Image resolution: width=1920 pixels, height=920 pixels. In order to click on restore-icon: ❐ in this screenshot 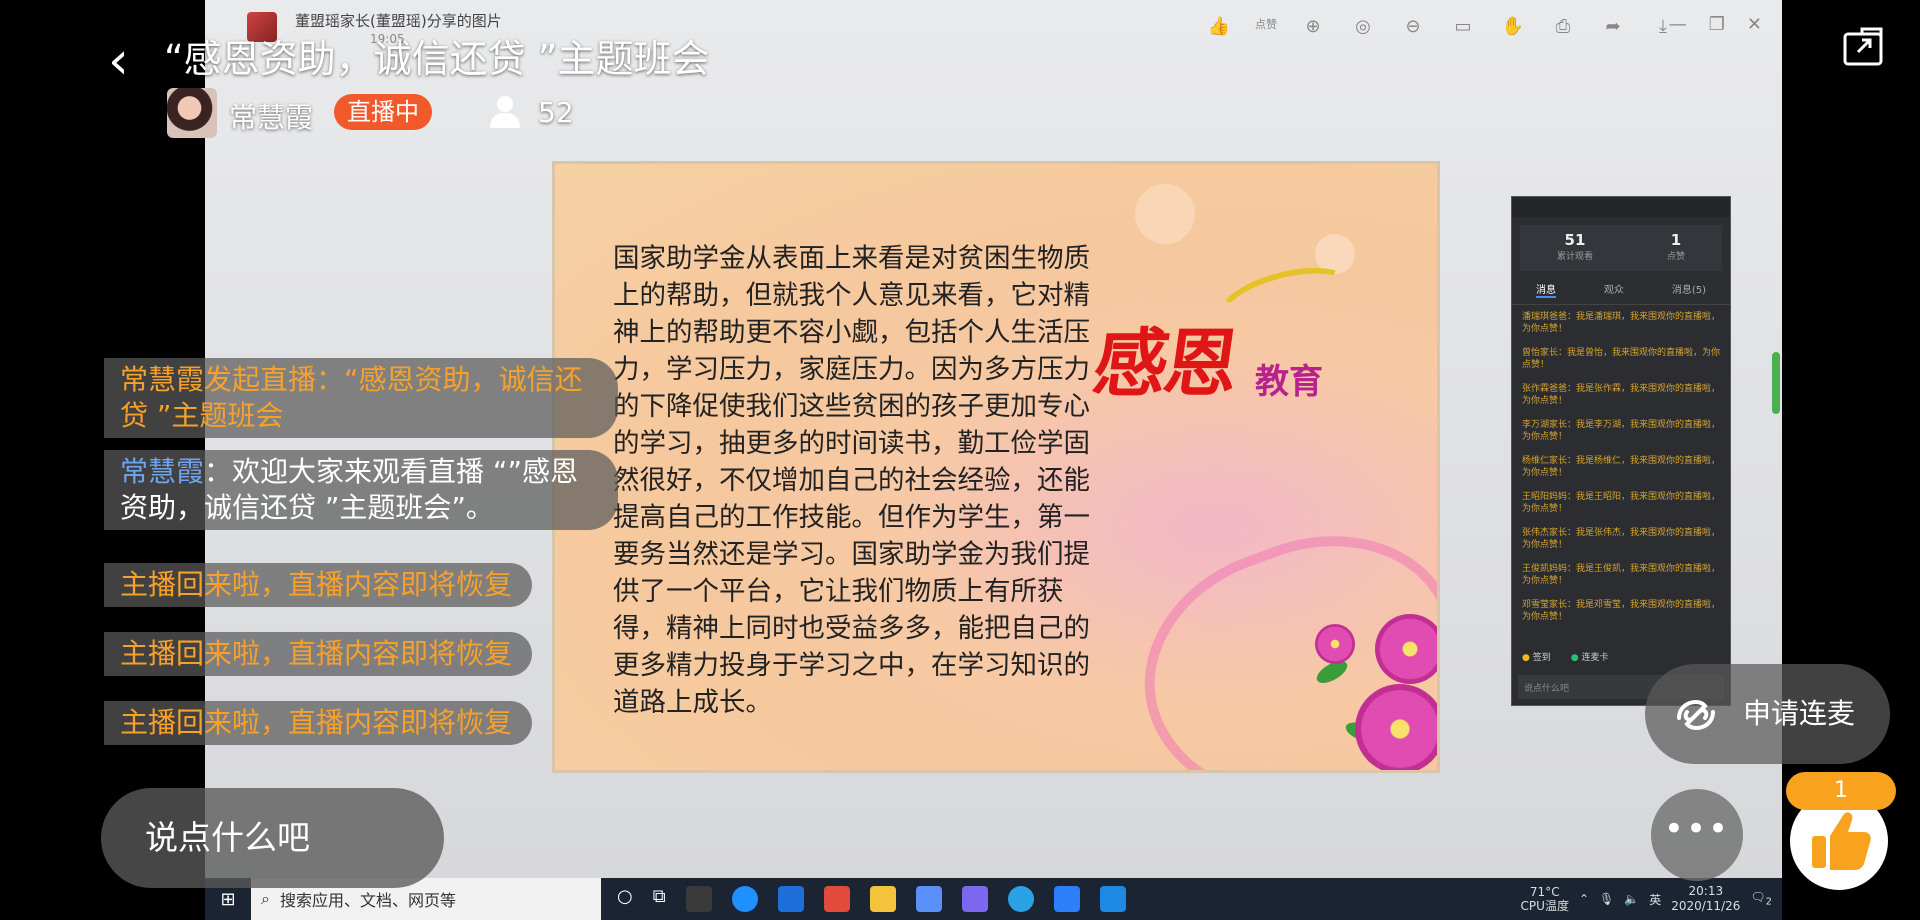, I will do `click(1717, 24)`.